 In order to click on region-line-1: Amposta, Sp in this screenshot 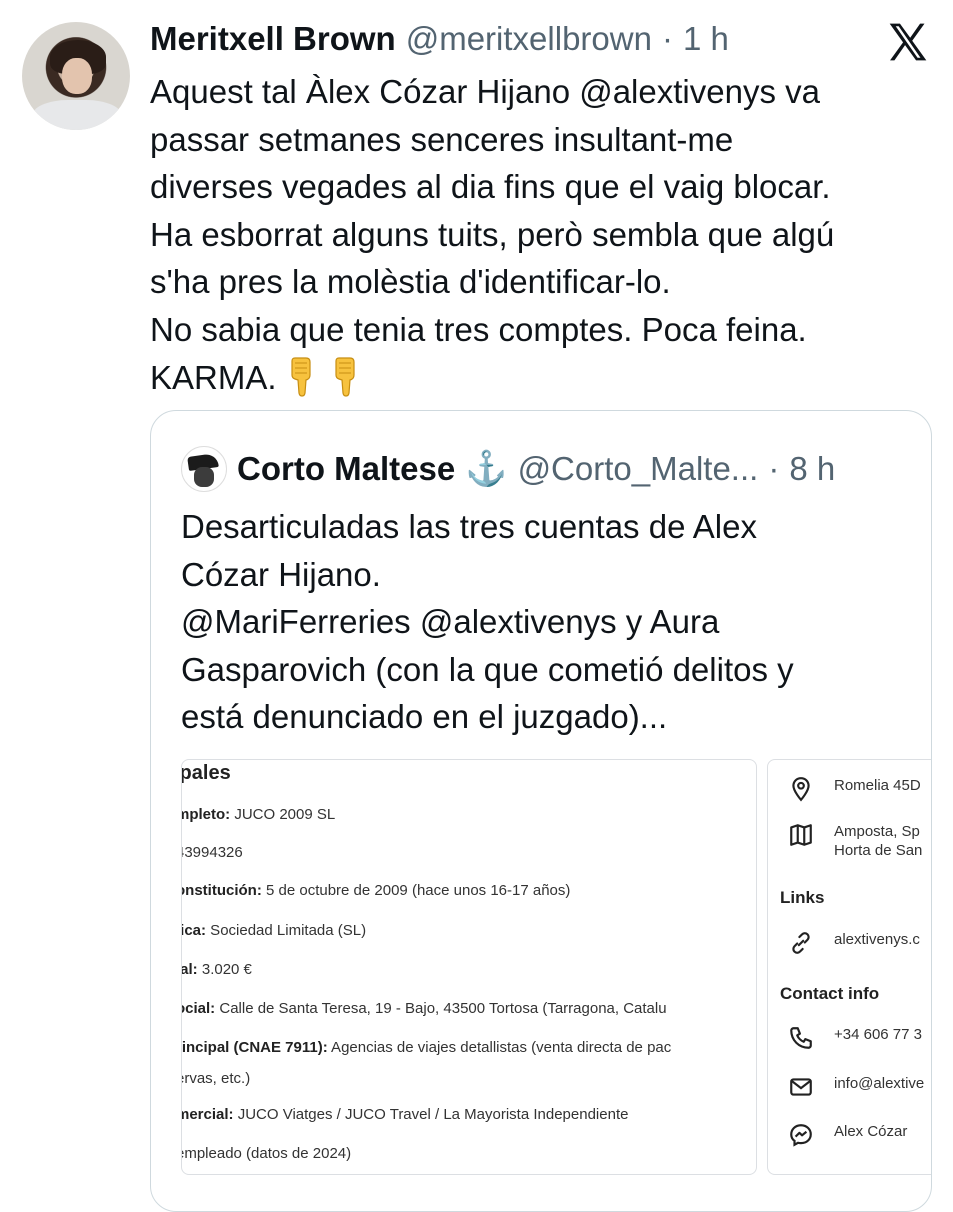, I will do `click(877, 831)`.